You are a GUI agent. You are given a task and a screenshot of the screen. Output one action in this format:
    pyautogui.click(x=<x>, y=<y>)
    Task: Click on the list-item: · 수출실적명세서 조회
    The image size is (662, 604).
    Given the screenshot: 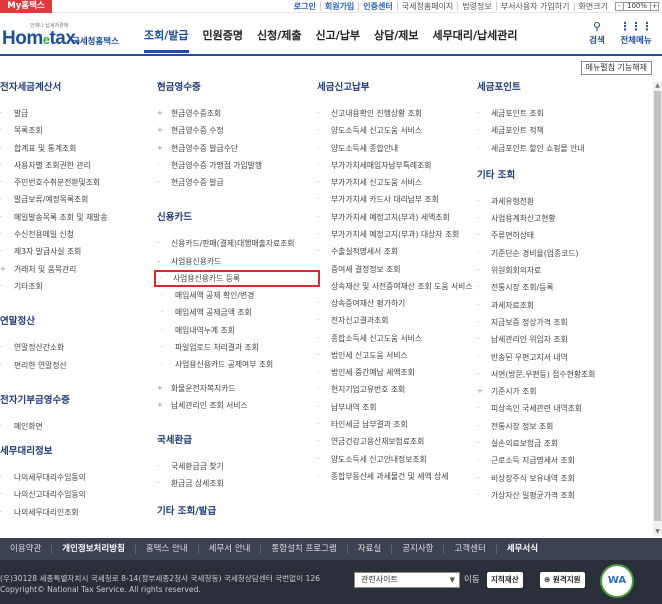 What is the action you would take?
    pyautogui.click(x=397, y=251)
    